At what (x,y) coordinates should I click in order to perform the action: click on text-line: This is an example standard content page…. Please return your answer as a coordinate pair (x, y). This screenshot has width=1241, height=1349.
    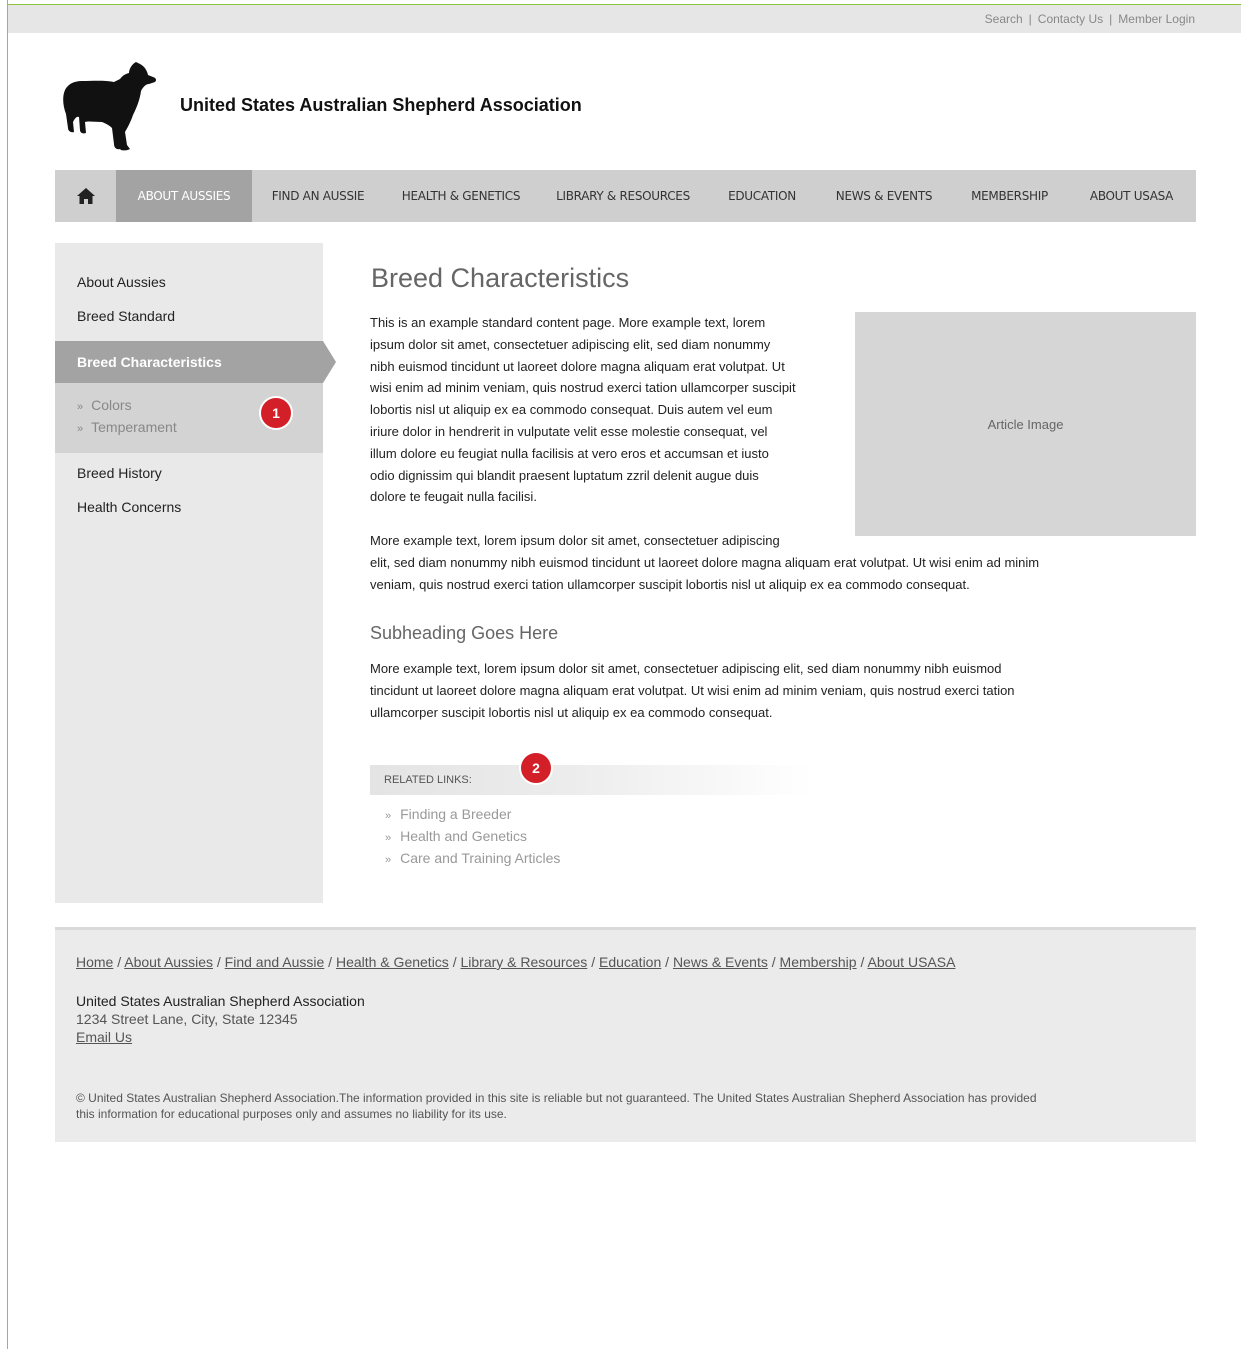
    Looking at the image, I should click on (568, 322).